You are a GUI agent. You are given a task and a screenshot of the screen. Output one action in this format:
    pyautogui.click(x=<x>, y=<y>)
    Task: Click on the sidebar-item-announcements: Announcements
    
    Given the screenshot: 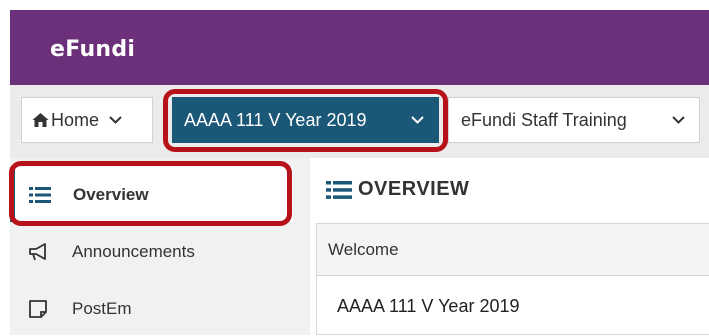 What is the action you would take?
    pyautogui.click(x=151, y=251)
    